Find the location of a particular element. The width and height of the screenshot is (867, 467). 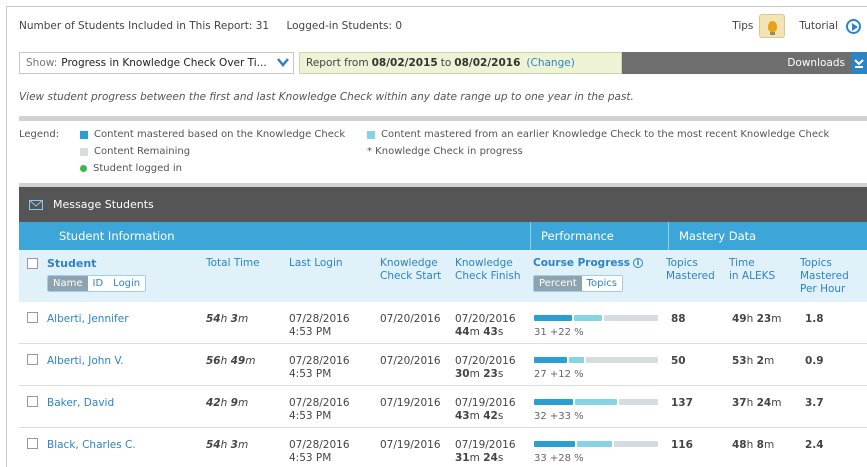

column-time-in-aleks: Time in ALEKS is located at coordinates (752, 270).